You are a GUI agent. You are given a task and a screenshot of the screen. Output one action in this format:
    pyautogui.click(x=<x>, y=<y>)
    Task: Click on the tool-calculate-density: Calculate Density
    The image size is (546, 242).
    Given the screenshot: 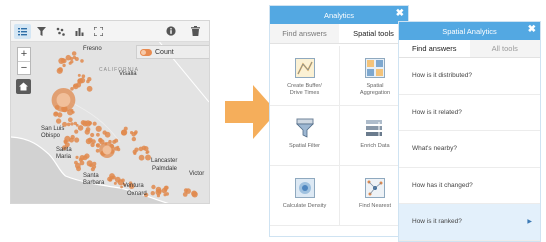 What is the action you would take?
    pyautogui.click(x=305, y=196)
    